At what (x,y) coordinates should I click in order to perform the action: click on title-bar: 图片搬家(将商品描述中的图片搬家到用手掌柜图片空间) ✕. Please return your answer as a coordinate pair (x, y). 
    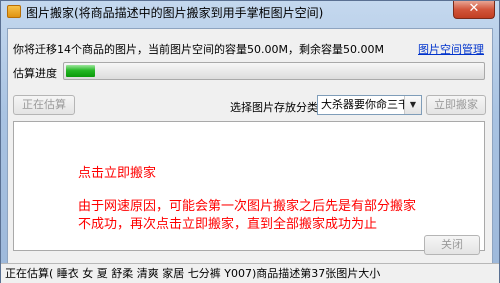
    Looking at the image, I should click on (250, 12).